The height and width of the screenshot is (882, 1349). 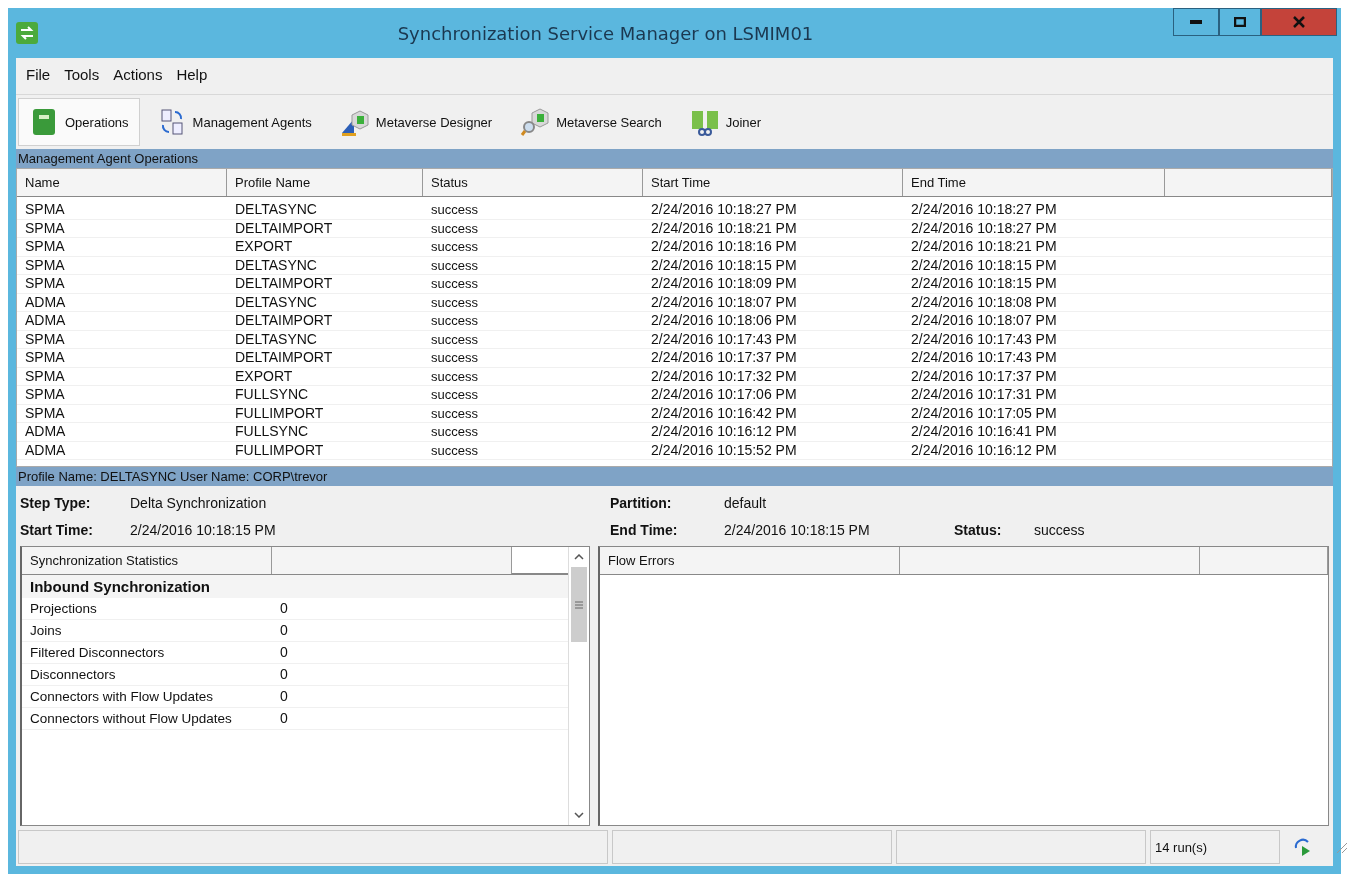 What do you see at coordinates (97, 653) in the screenshot?
I see `statistic-name: Filtered Disconnectors` at bounding box center [97, 653].